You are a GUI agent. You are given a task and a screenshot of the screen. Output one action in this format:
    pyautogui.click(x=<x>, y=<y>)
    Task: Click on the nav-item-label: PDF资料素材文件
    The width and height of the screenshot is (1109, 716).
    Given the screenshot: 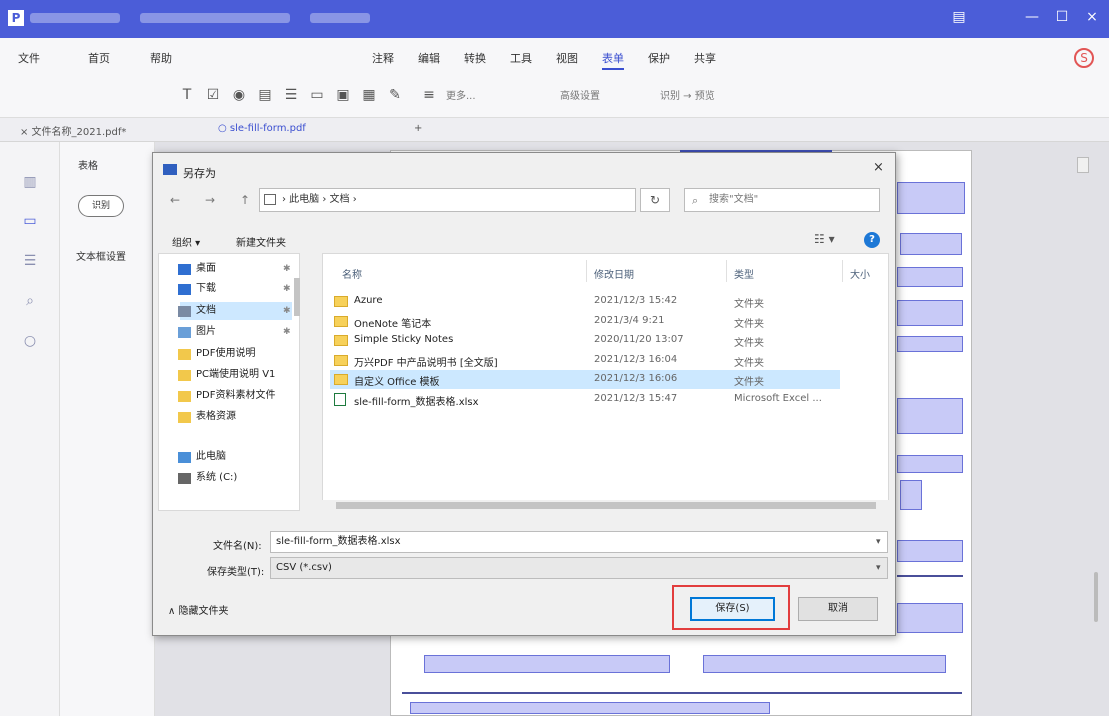 What is the action you would take?
    pyautogui.click(x=236, y=395)
    